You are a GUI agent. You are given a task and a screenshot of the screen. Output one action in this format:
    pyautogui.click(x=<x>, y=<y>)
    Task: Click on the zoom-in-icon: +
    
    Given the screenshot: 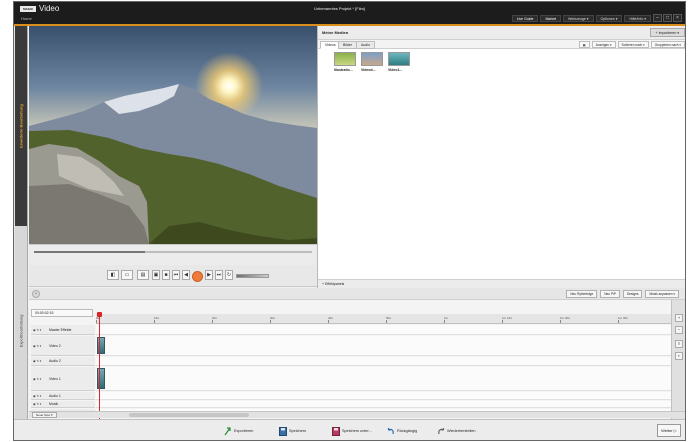 What is the action you would take?
    pyautogui.click(x=679, y=318)
    